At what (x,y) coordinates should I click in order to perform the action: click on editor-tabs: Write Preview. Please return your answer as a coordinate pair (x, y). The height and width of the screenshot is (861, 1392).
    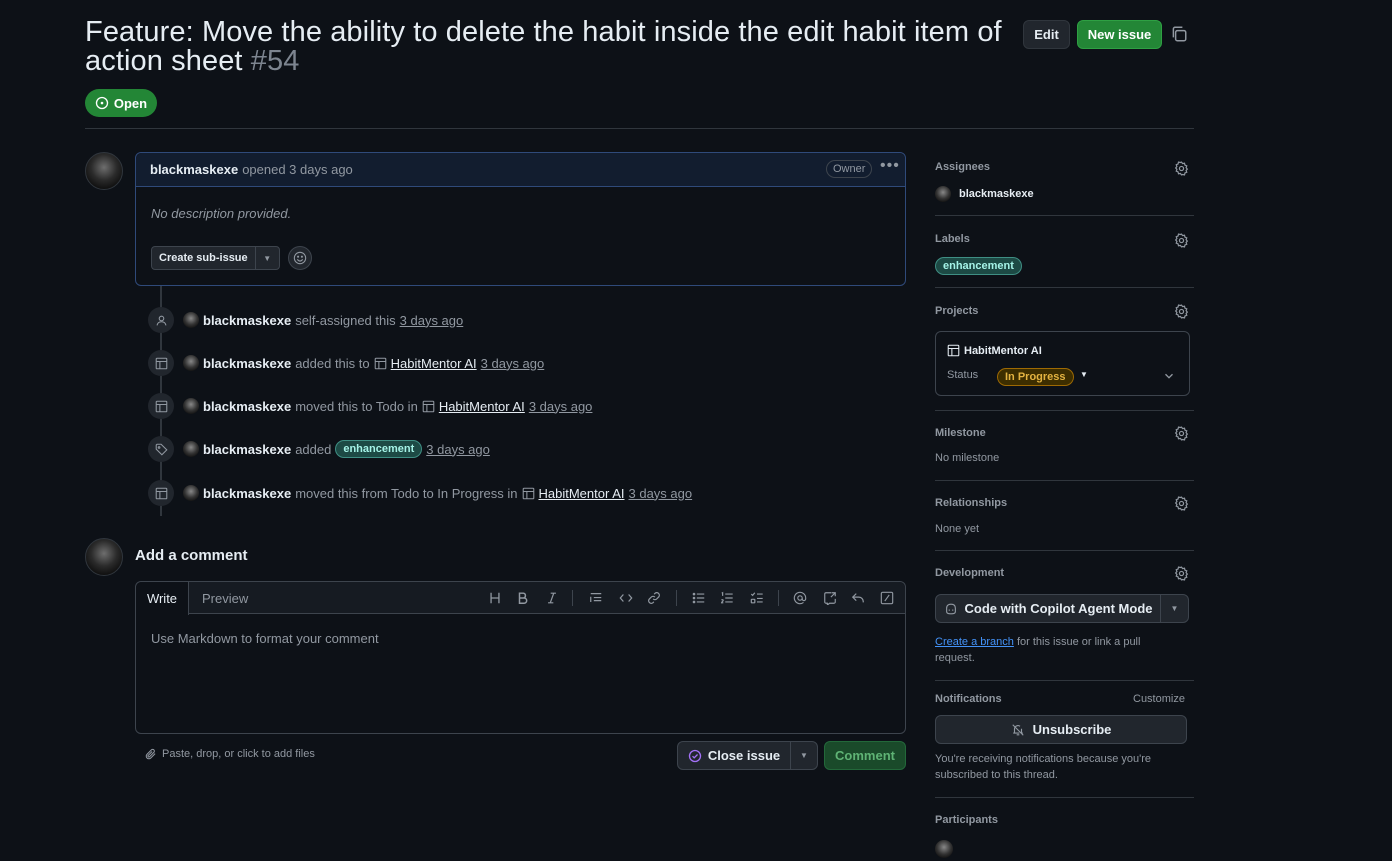
    Looking at the image, I should click on (520, 598).